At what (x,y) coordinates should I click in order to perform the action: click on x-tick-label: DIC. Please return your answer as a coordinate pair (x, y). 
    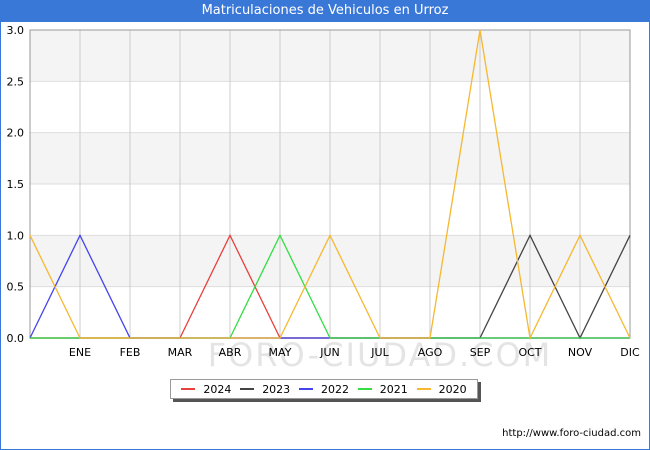
    Looking at the image, I should click on (630, 352).